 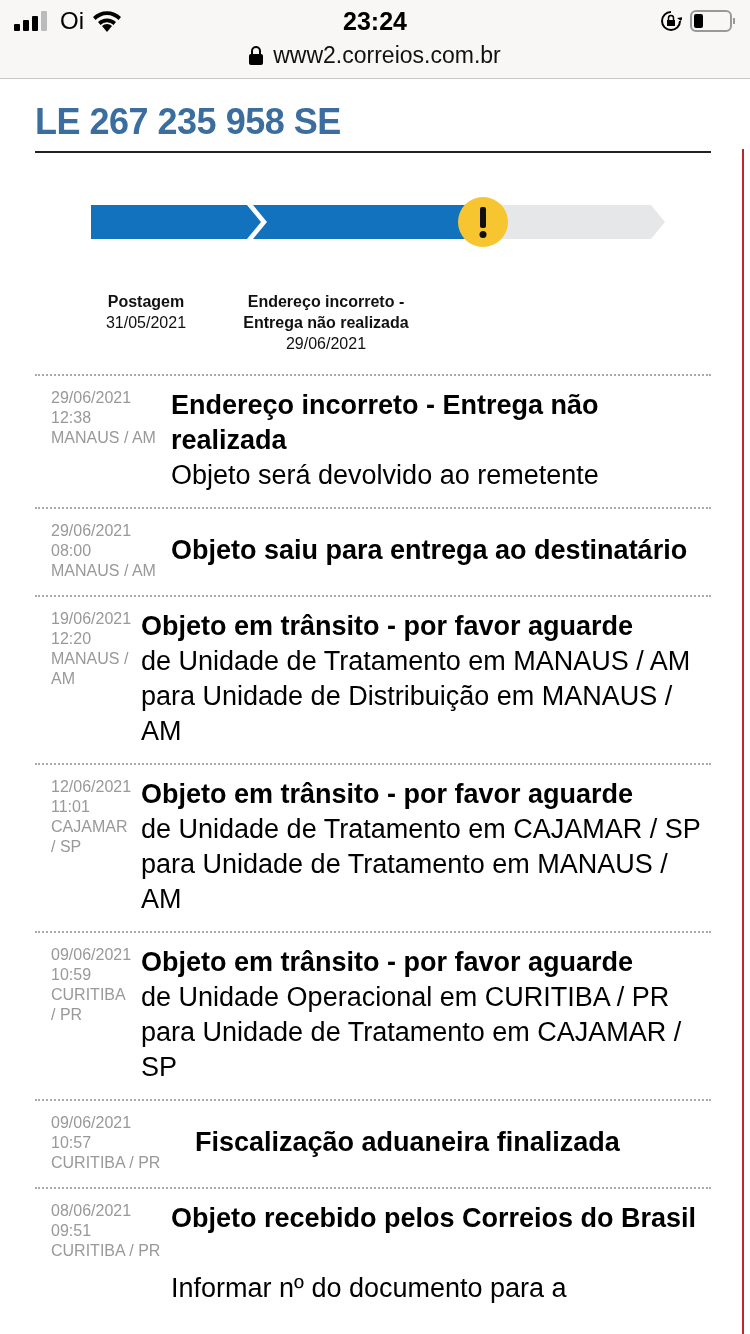 What do you see at coordinates (72, 639) in the screenshot?
I see `event-time: 12:20` at bounding box center [72, 639].